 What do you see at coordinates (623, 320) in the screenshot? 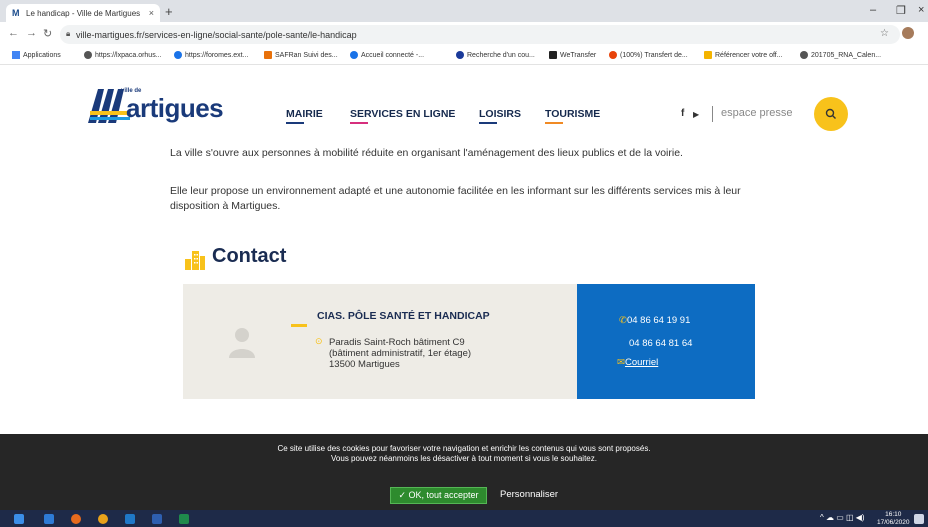
I see `phone-icon: ✆` at bounding box center [623, 320].